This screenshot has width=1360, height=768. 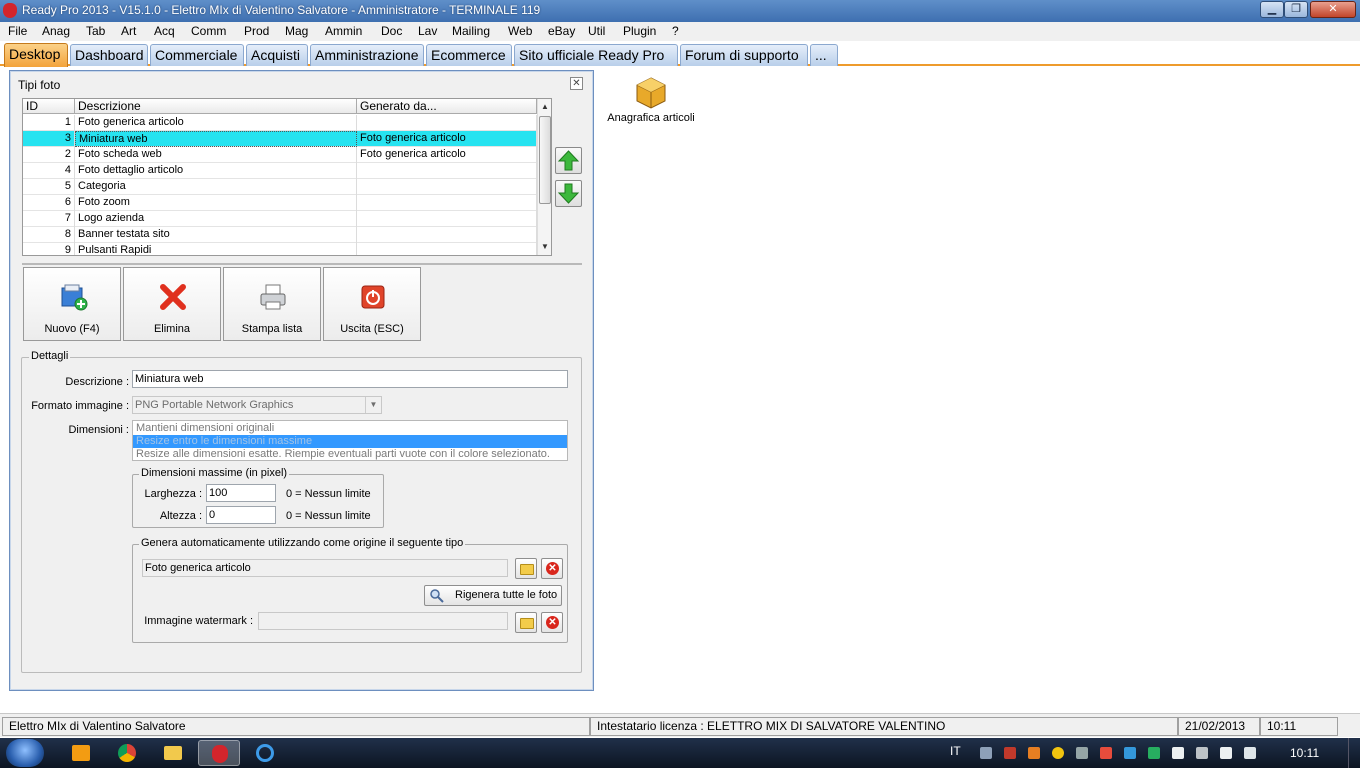 I want to click on close-icon: ✕, so click(x=576, y=83).